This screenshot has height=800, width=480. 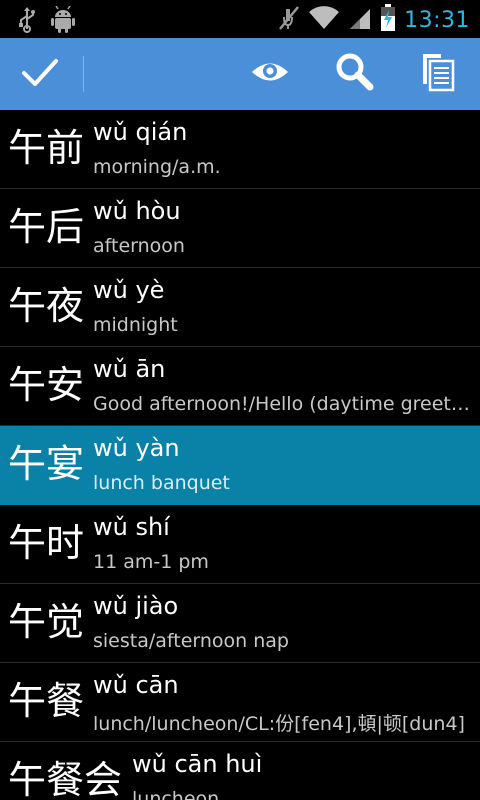 I want to click on view-button, so click(x=270, y=74).